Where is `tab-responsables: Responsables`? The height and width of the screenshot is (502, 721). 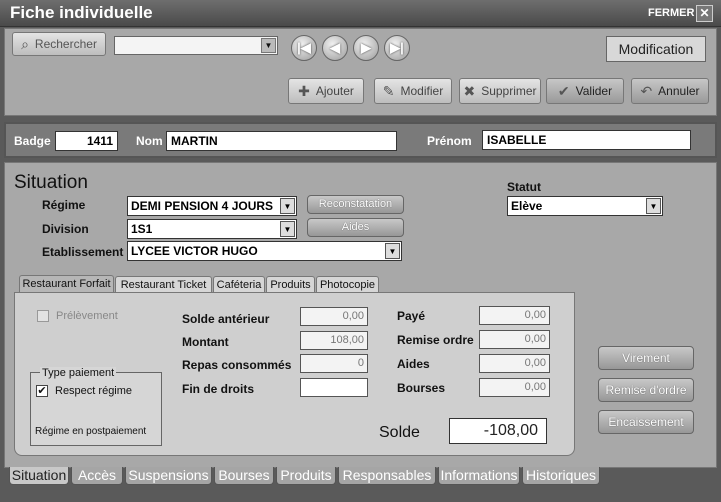
tab-responsables: Responsables is located at coordinates (387, 476).